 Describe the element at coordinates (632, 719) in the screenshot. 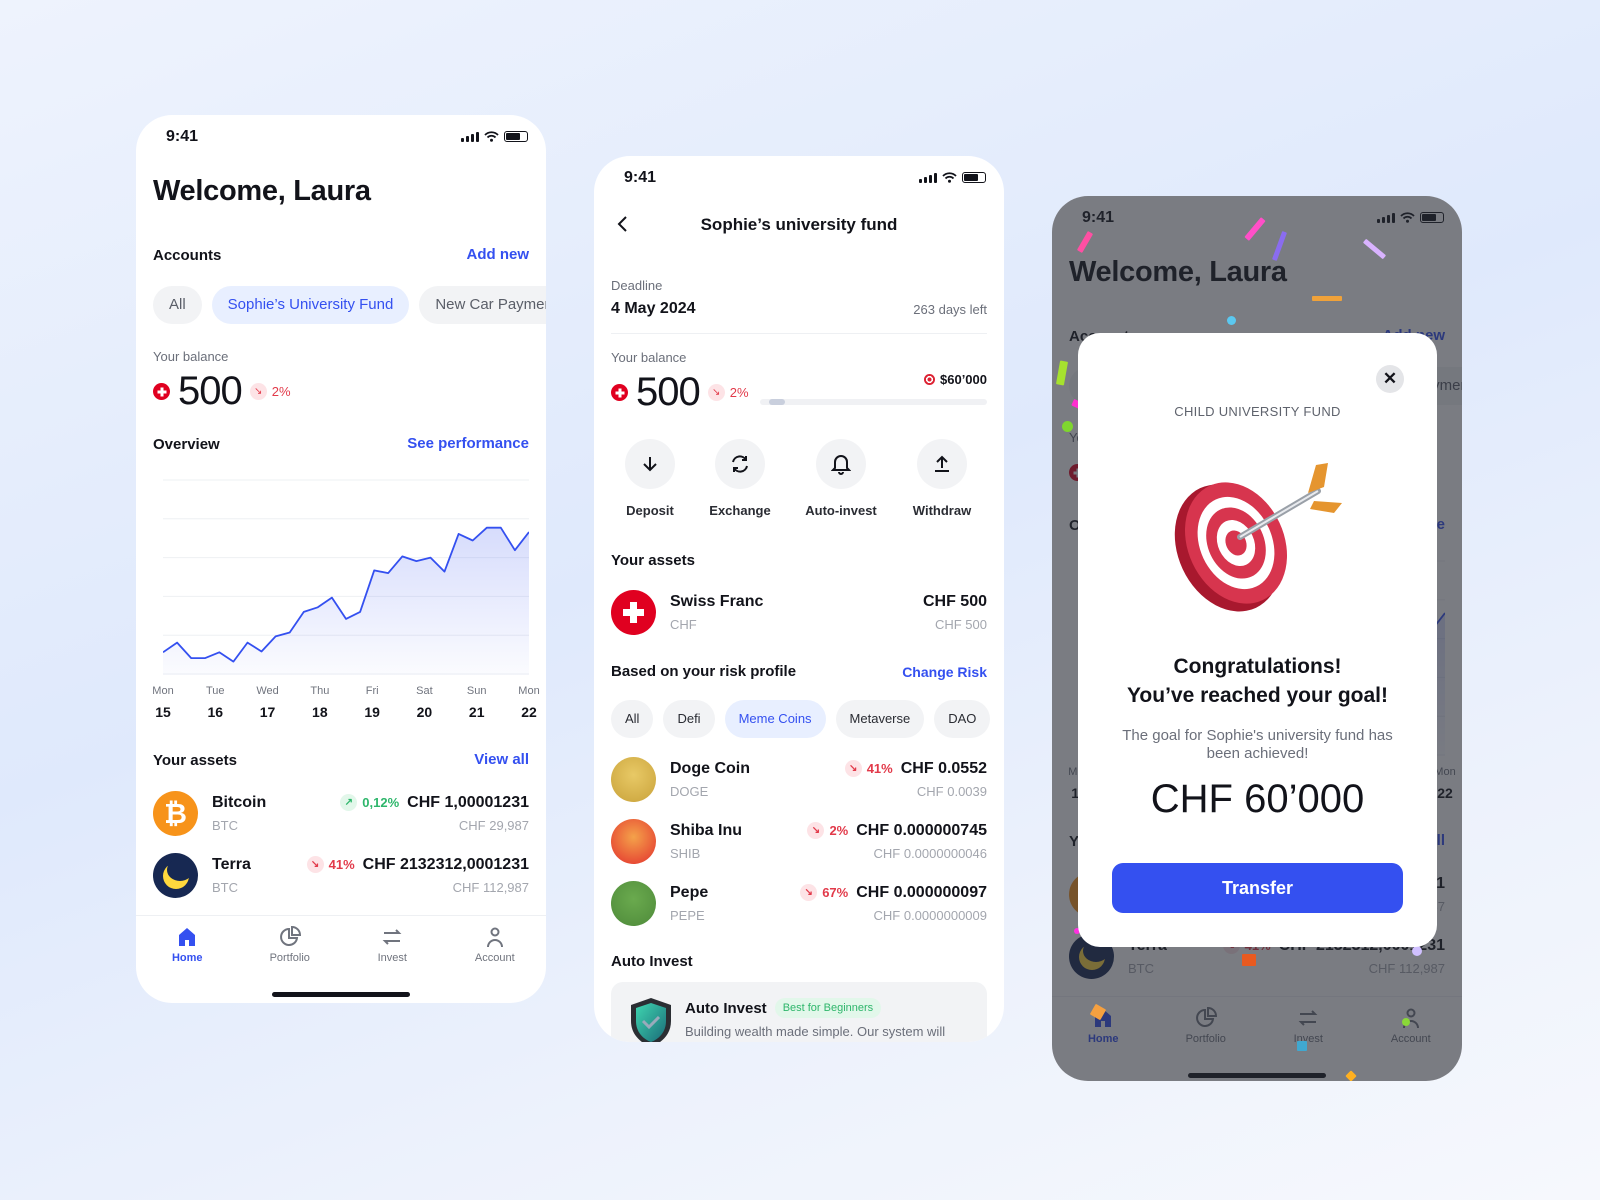

I see `risk-chip: All` at that location.